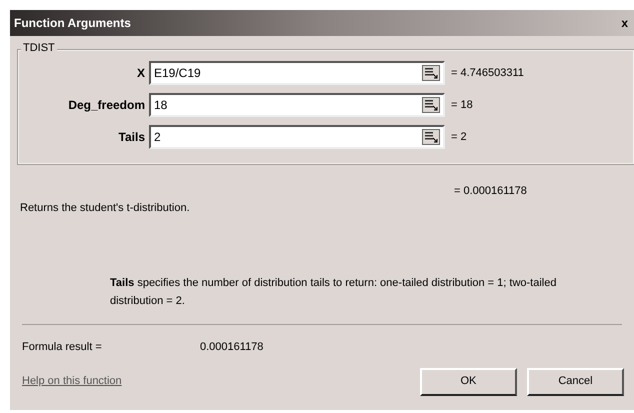 The image size is (634, 413). I want to click on formula-result-value: 0.000161178, so click(232, 347).